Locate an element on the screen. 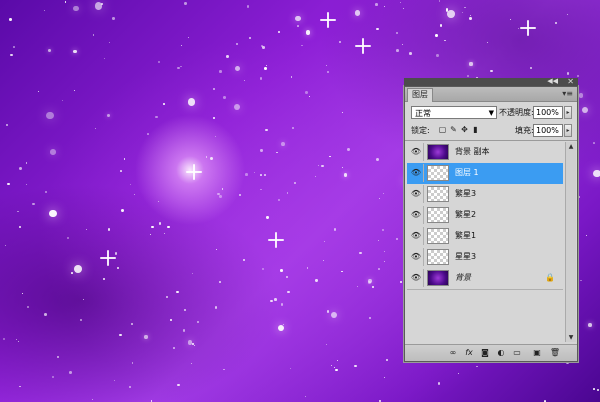 Image resolution: width=600 pixels, height=402 pixels. scroll-down-icon: ▼ is located at coordinates (571, 337).